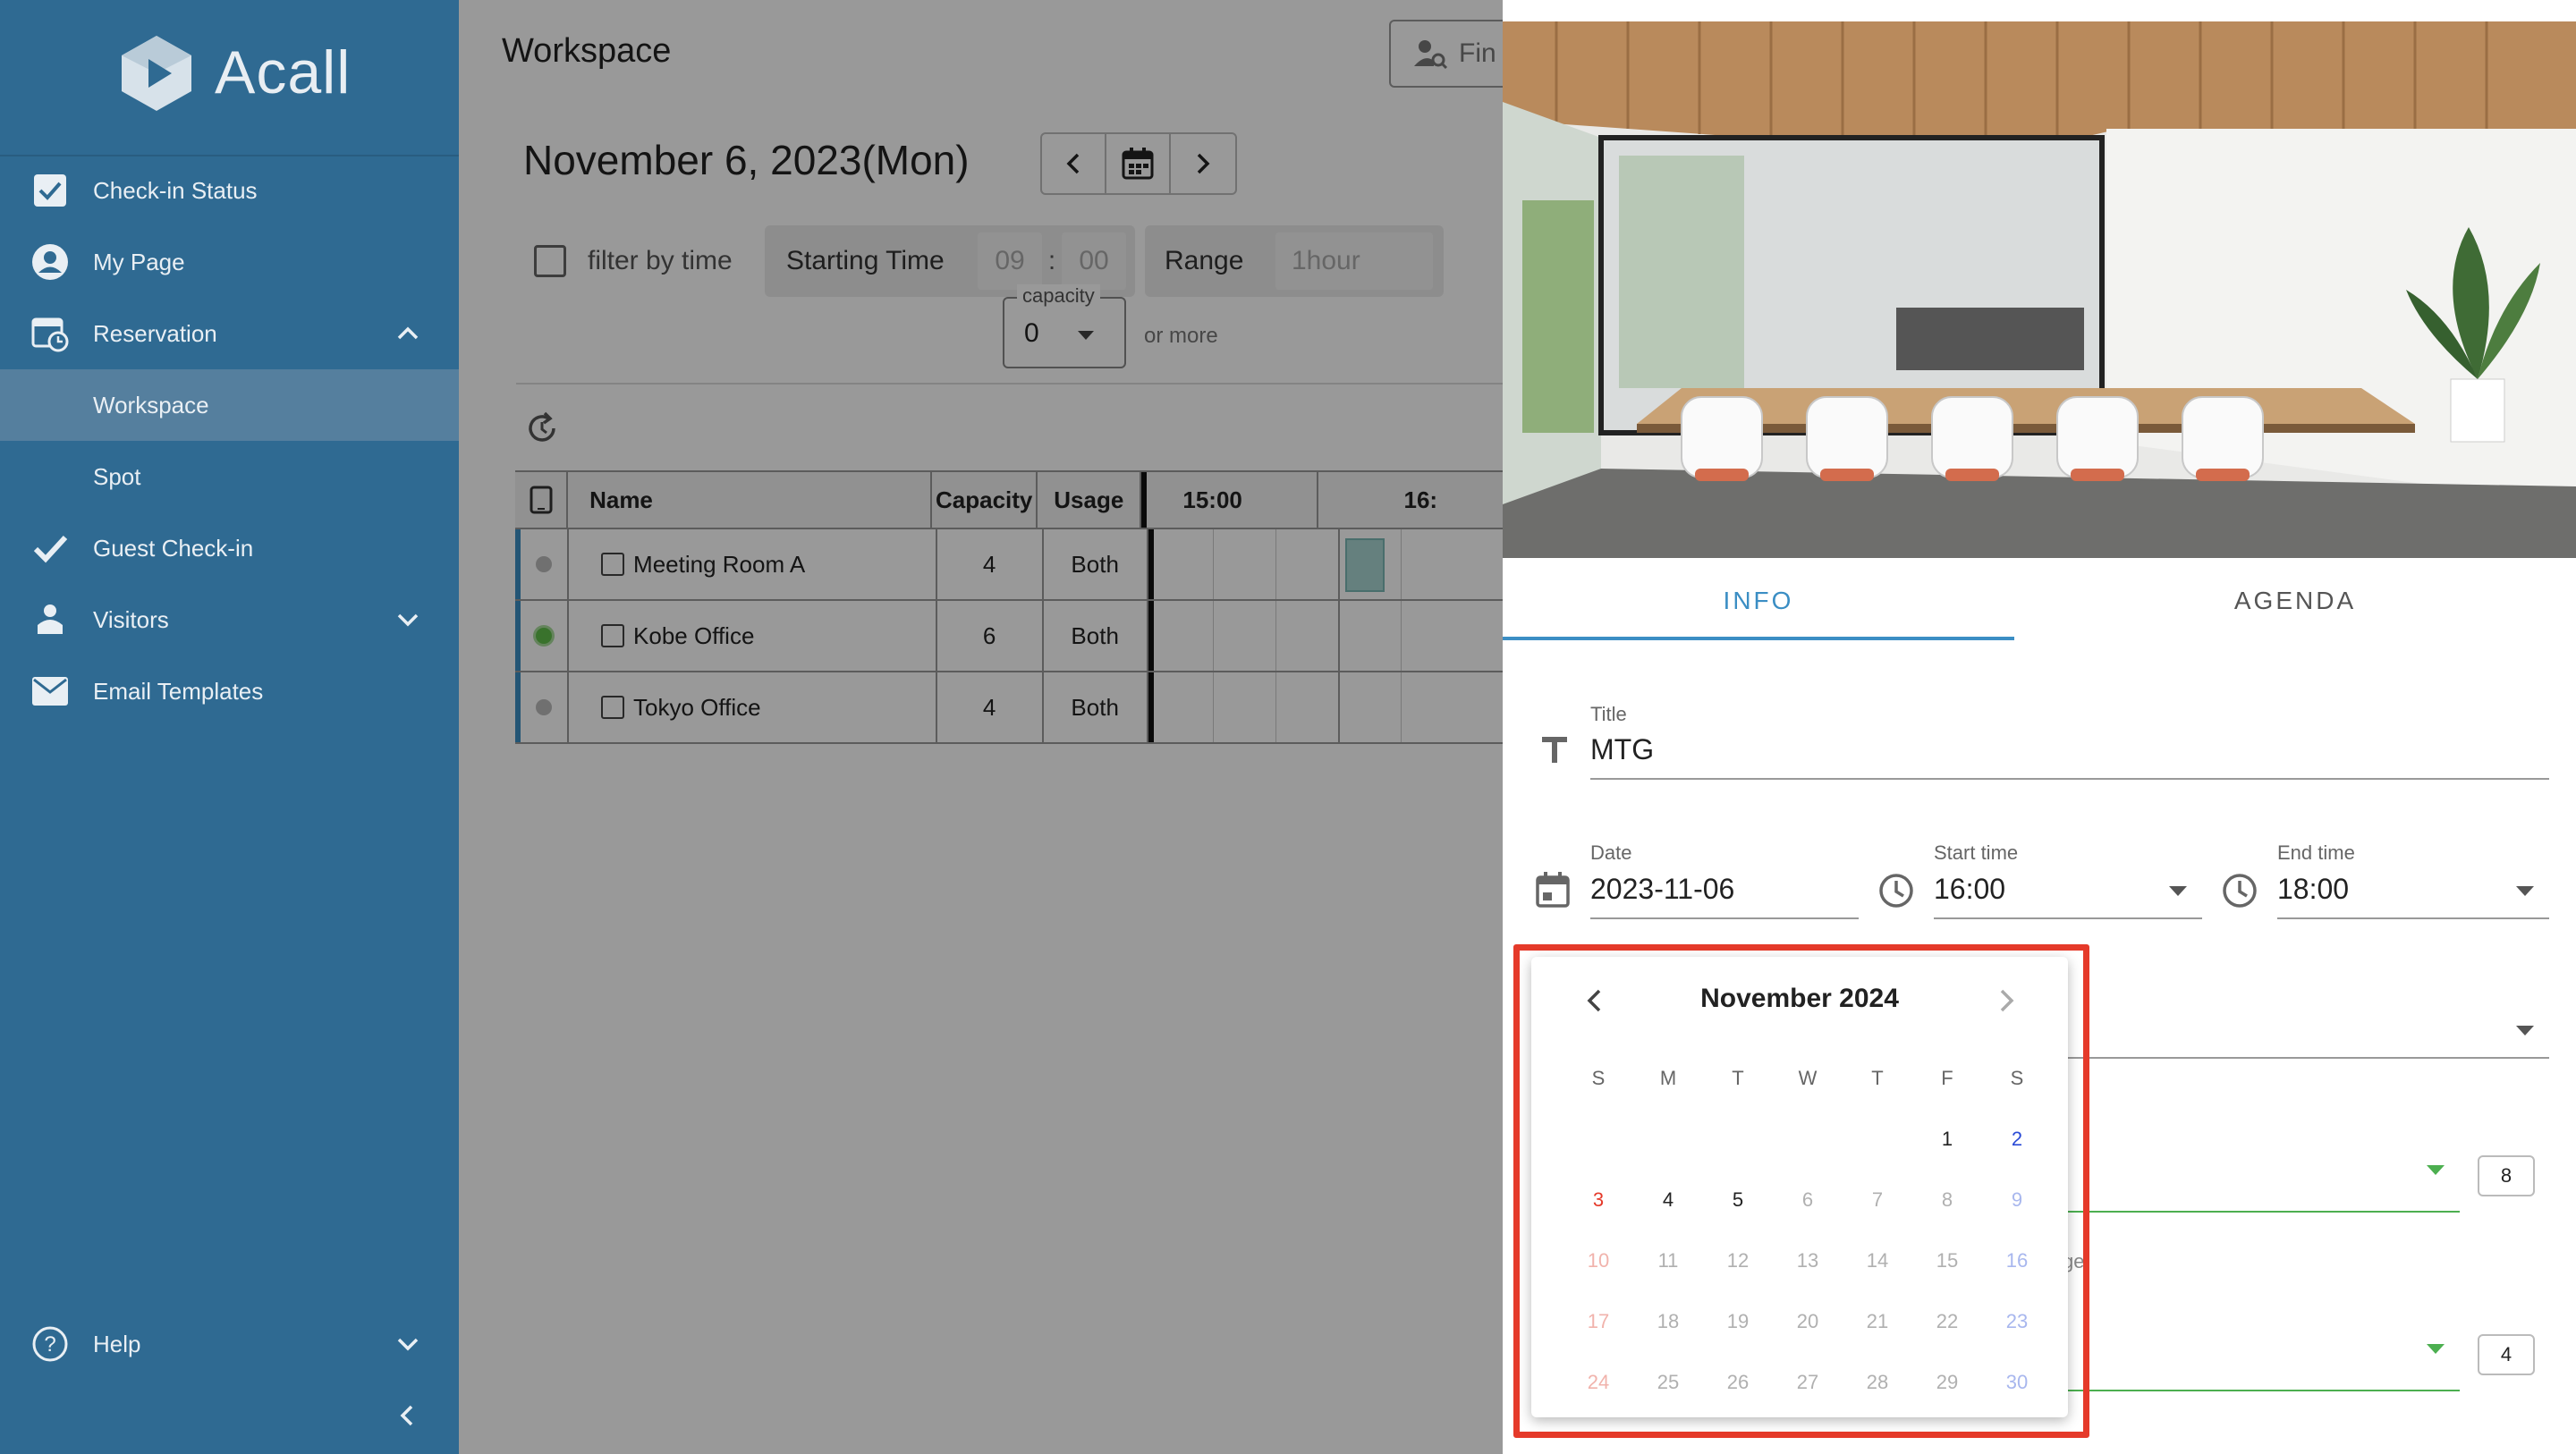 The image size is (2576, 1454). I want to click on help-icon: ?, so click(50, 1344).